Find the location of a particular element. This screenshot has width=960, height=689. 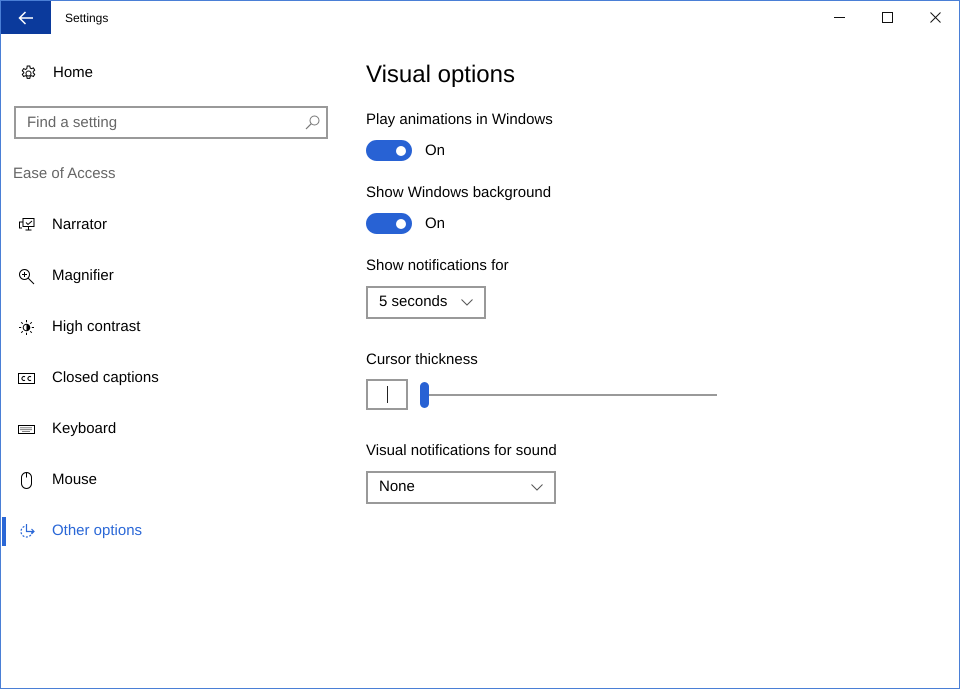

sidebar-item: Keyboard is located at coordinates (171, 429).